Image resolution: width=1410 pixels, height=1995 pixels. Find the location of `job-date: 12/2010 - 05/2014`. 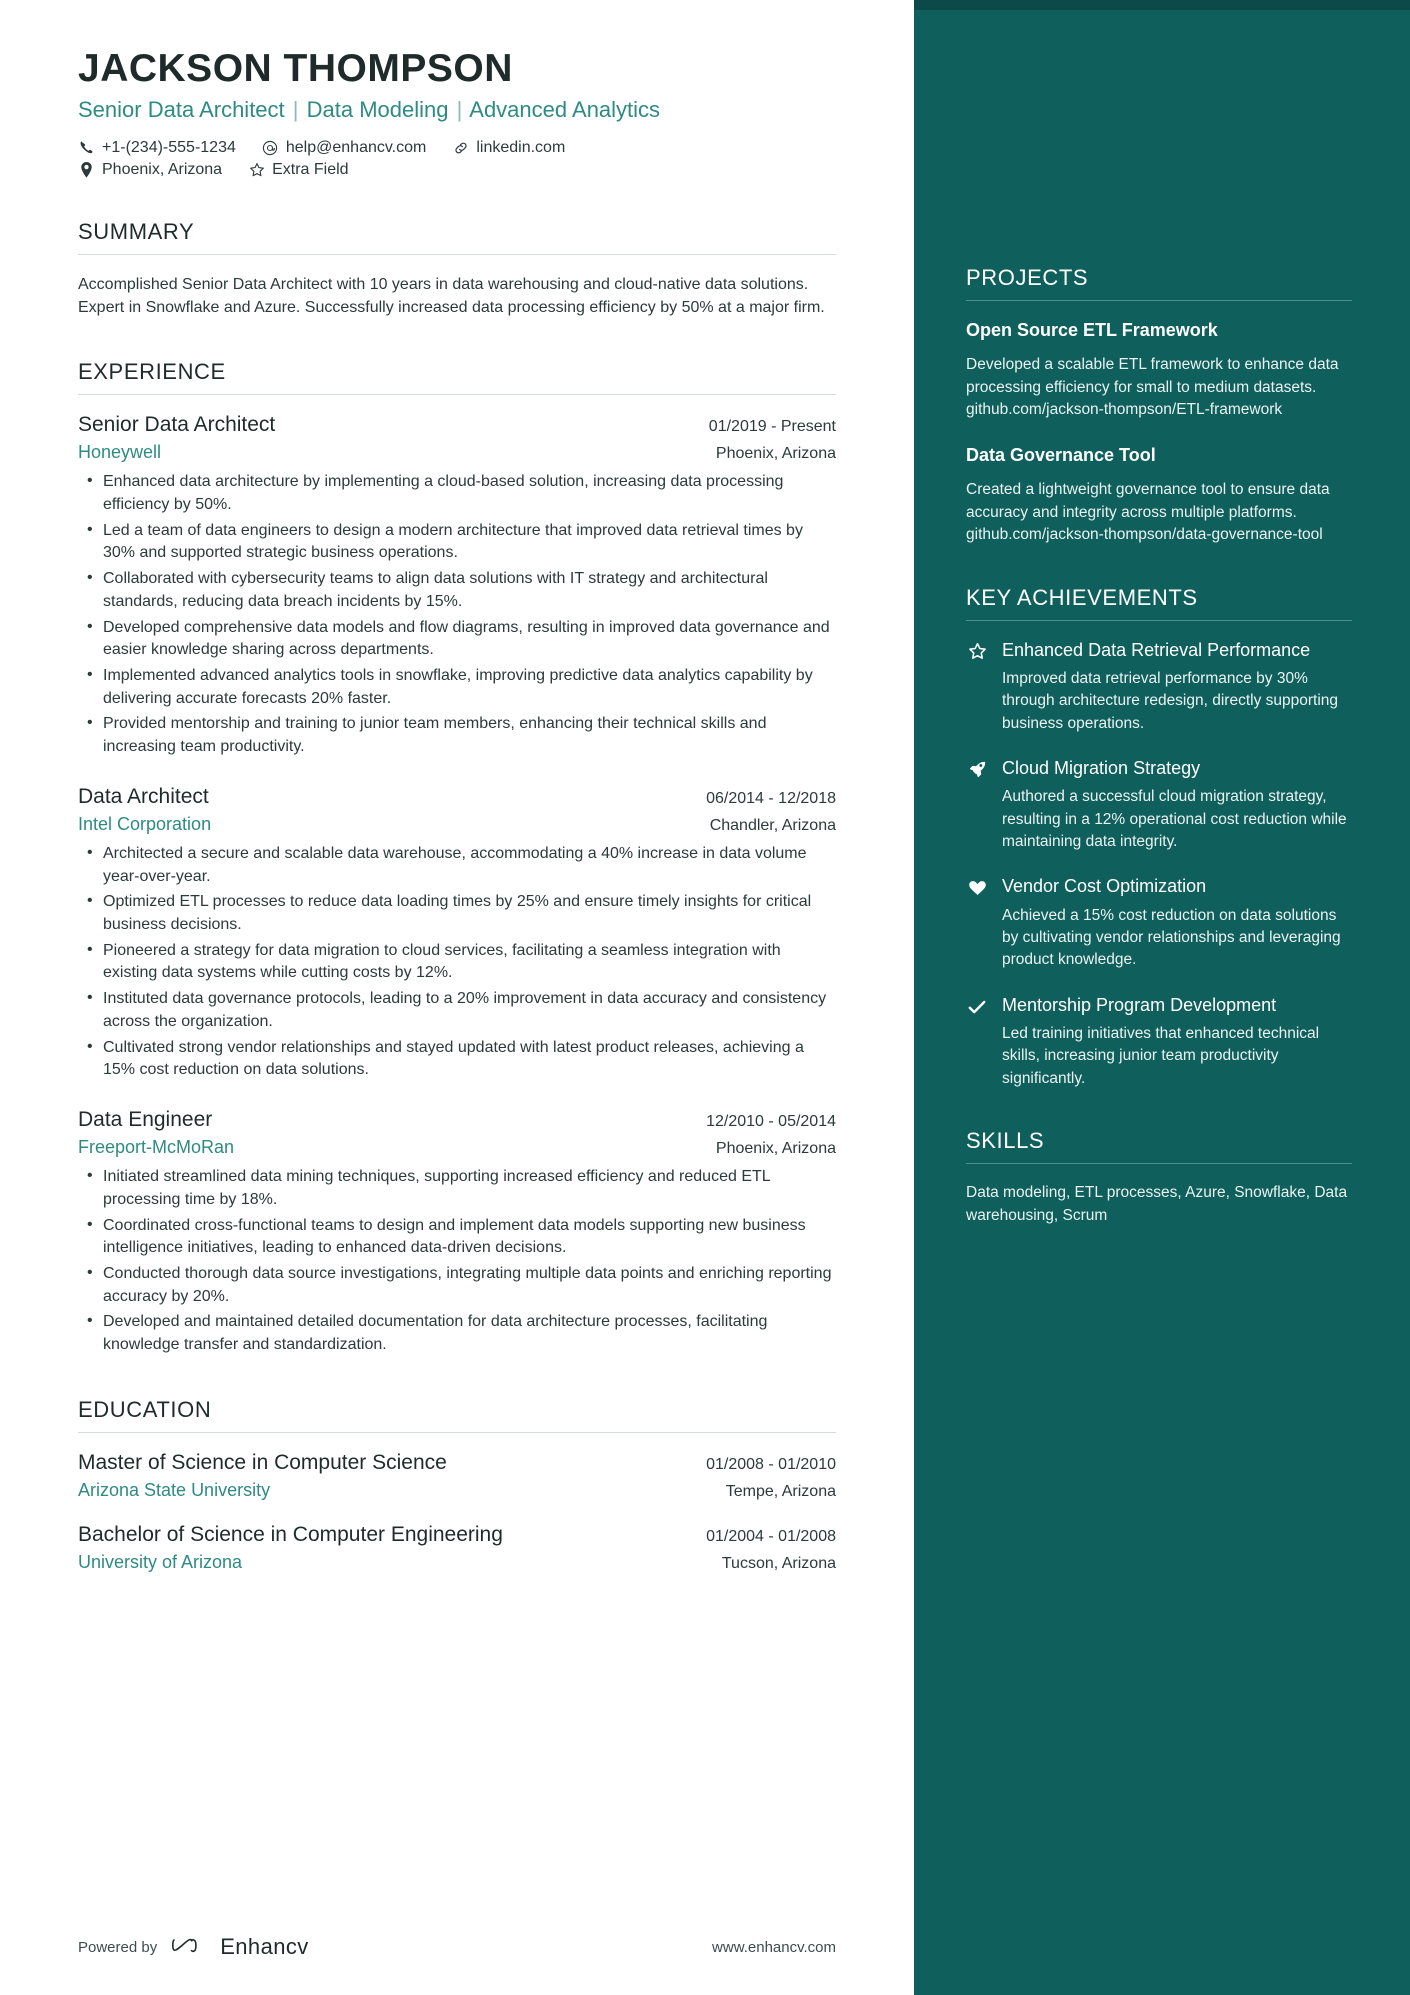

job-date: 12/2010 - 05/2014 is located at coordinates (771, 1122).